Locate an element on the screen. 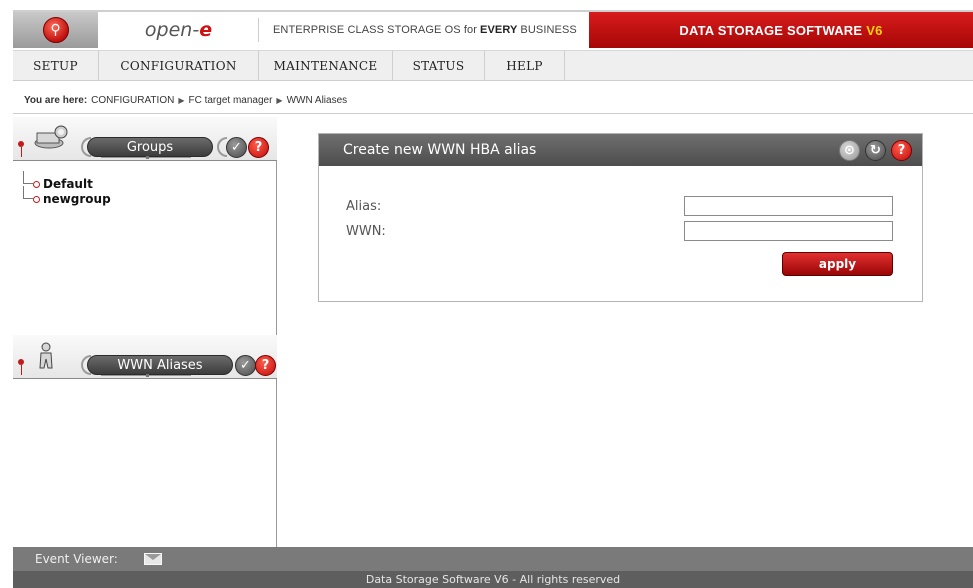  wwn-input is located at coordinates (788, 231).